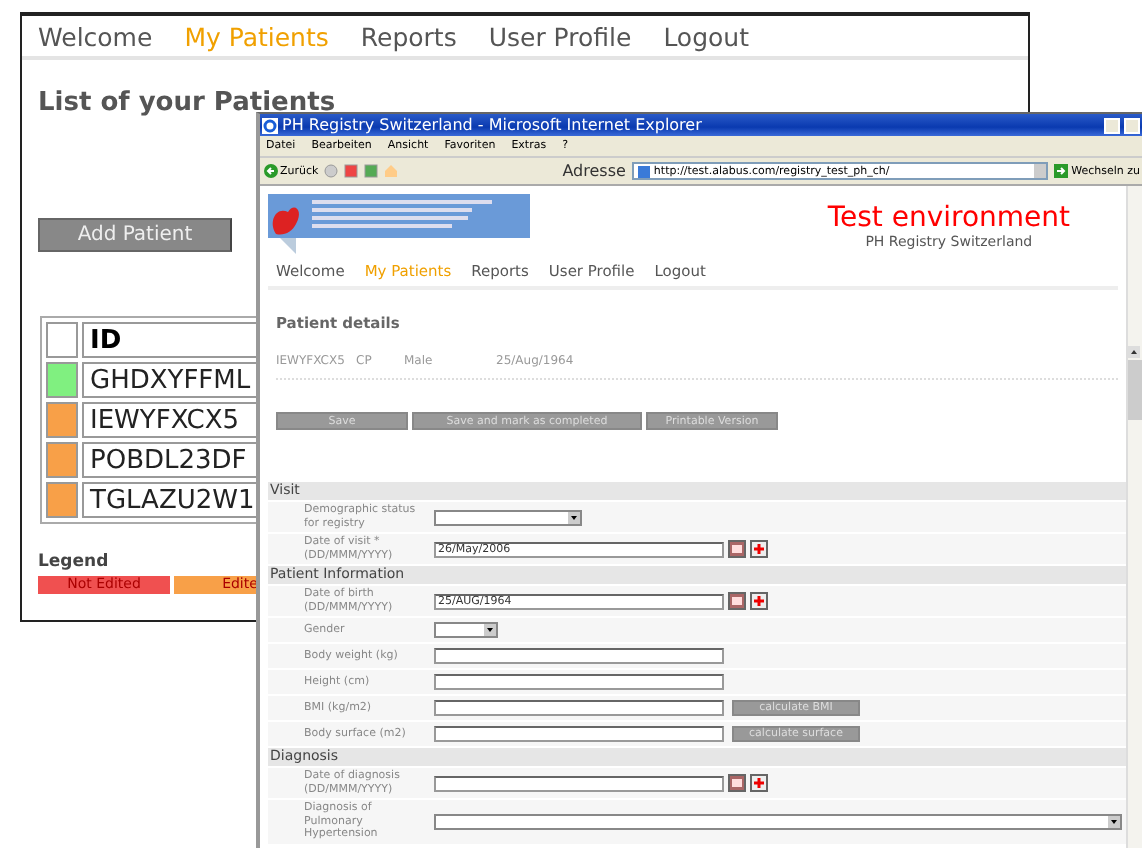  Describe the element at coordinates (643, 171) in the screenshot. I see `page-icon` at that location.